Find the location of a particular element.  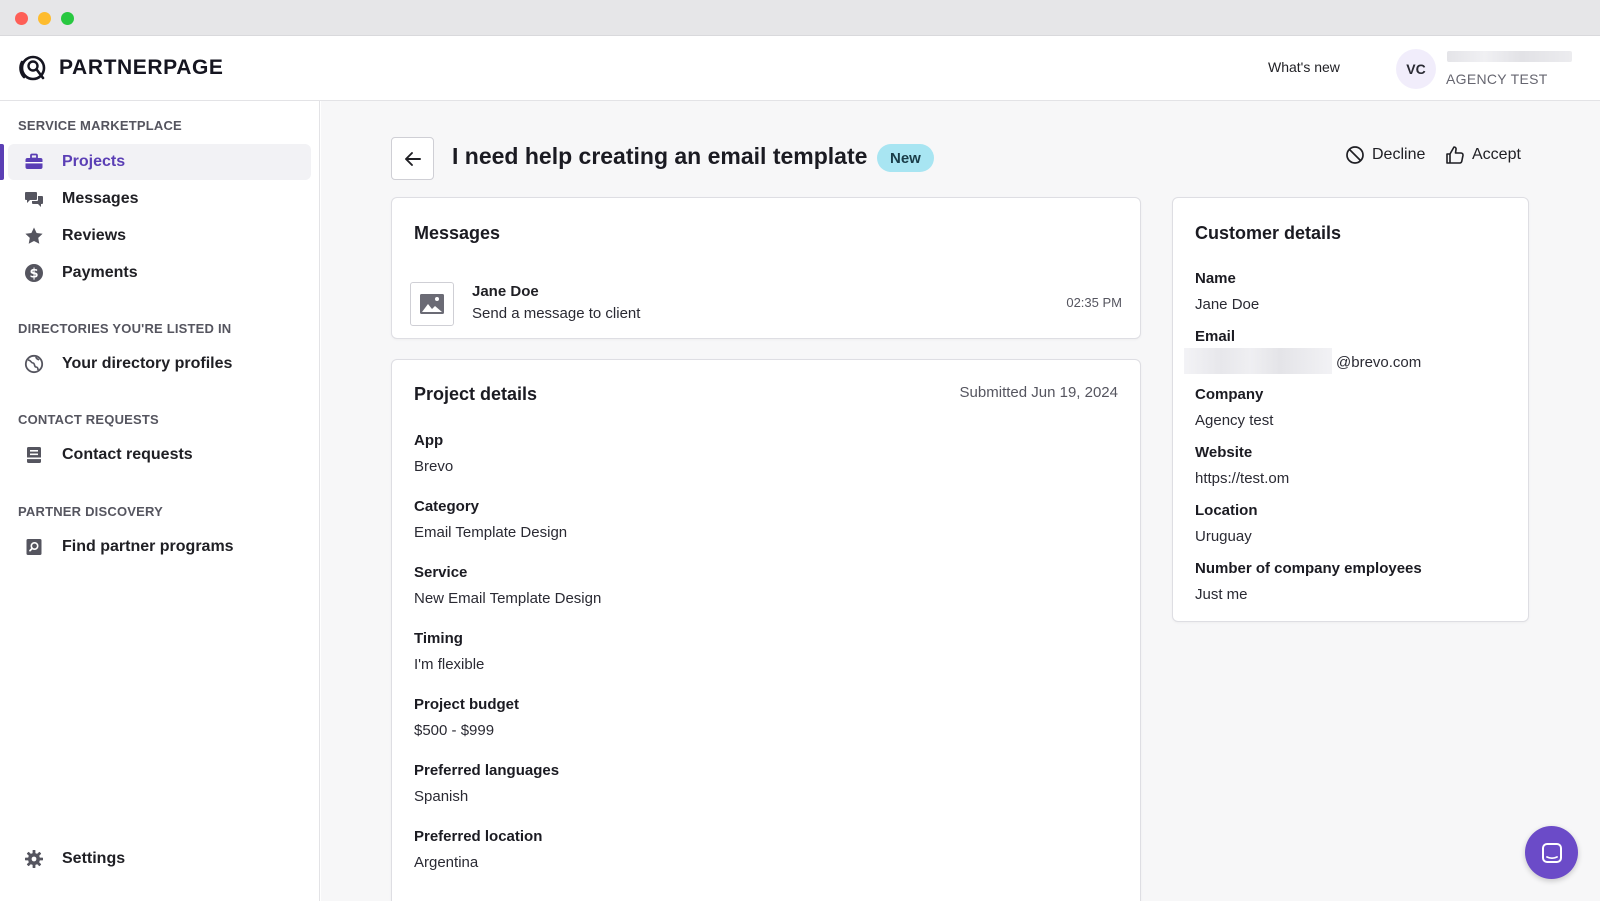

accept-button: Accept is located at coordinates (1483, 155).